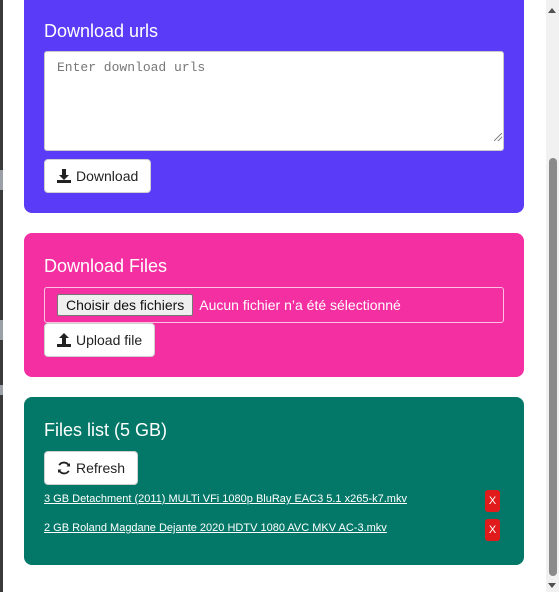 This screenshot has height=592, width=559. What do you see at coordinates (64, 468) in the screenshot?
I see `refresh-icon` at bounding box center [64, 468].